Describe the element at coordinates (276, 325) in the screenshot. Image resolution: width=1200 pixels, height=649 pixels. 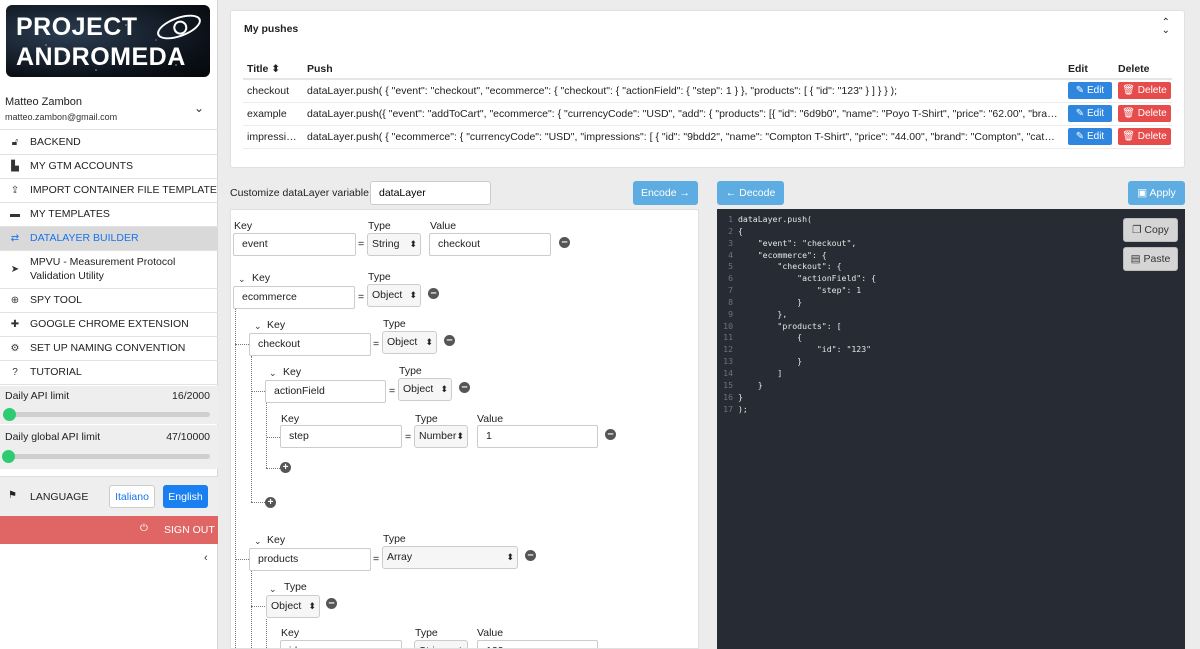
I see `key-label: Key` at that location.